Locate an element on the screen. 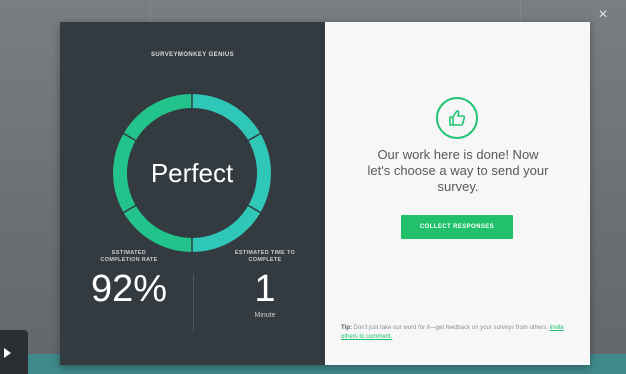 The image size is (626, 374). close-icon: × is located at coordinates (603, 14).